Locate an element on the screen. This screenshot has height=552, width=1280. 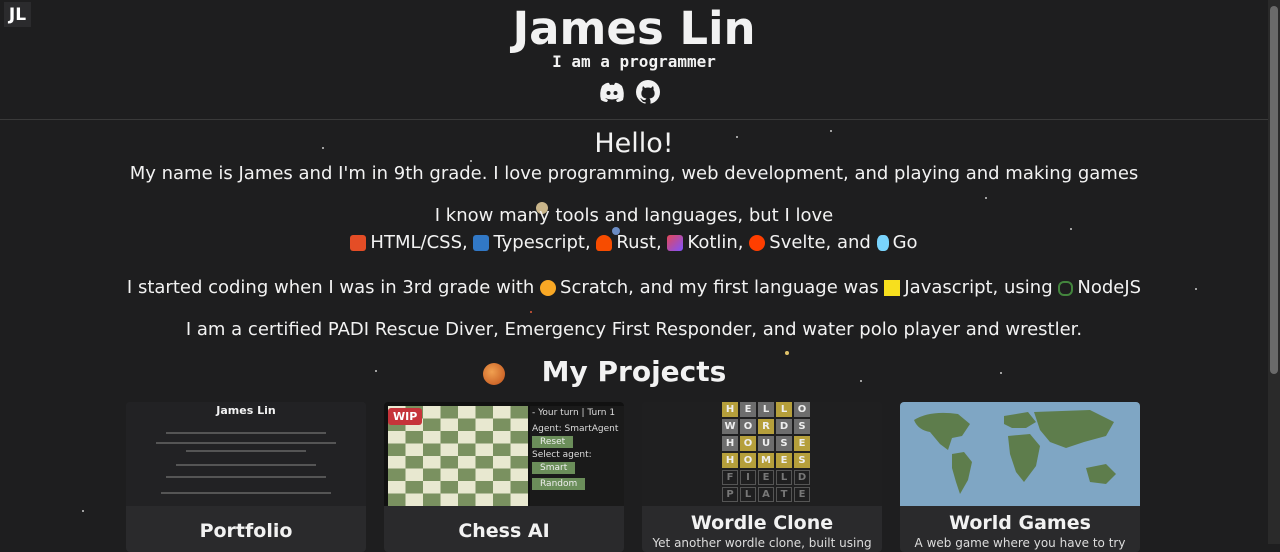
world-map-preview is located at coordinates (1020, 454).